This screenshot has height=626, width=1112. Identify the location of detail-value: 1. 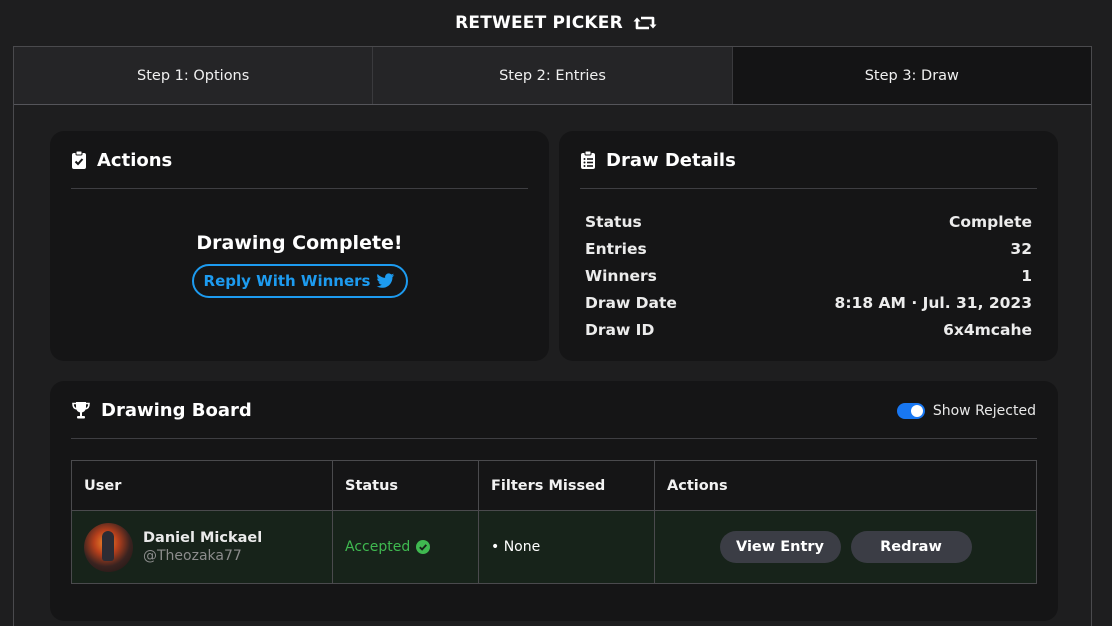
(1026, 275).